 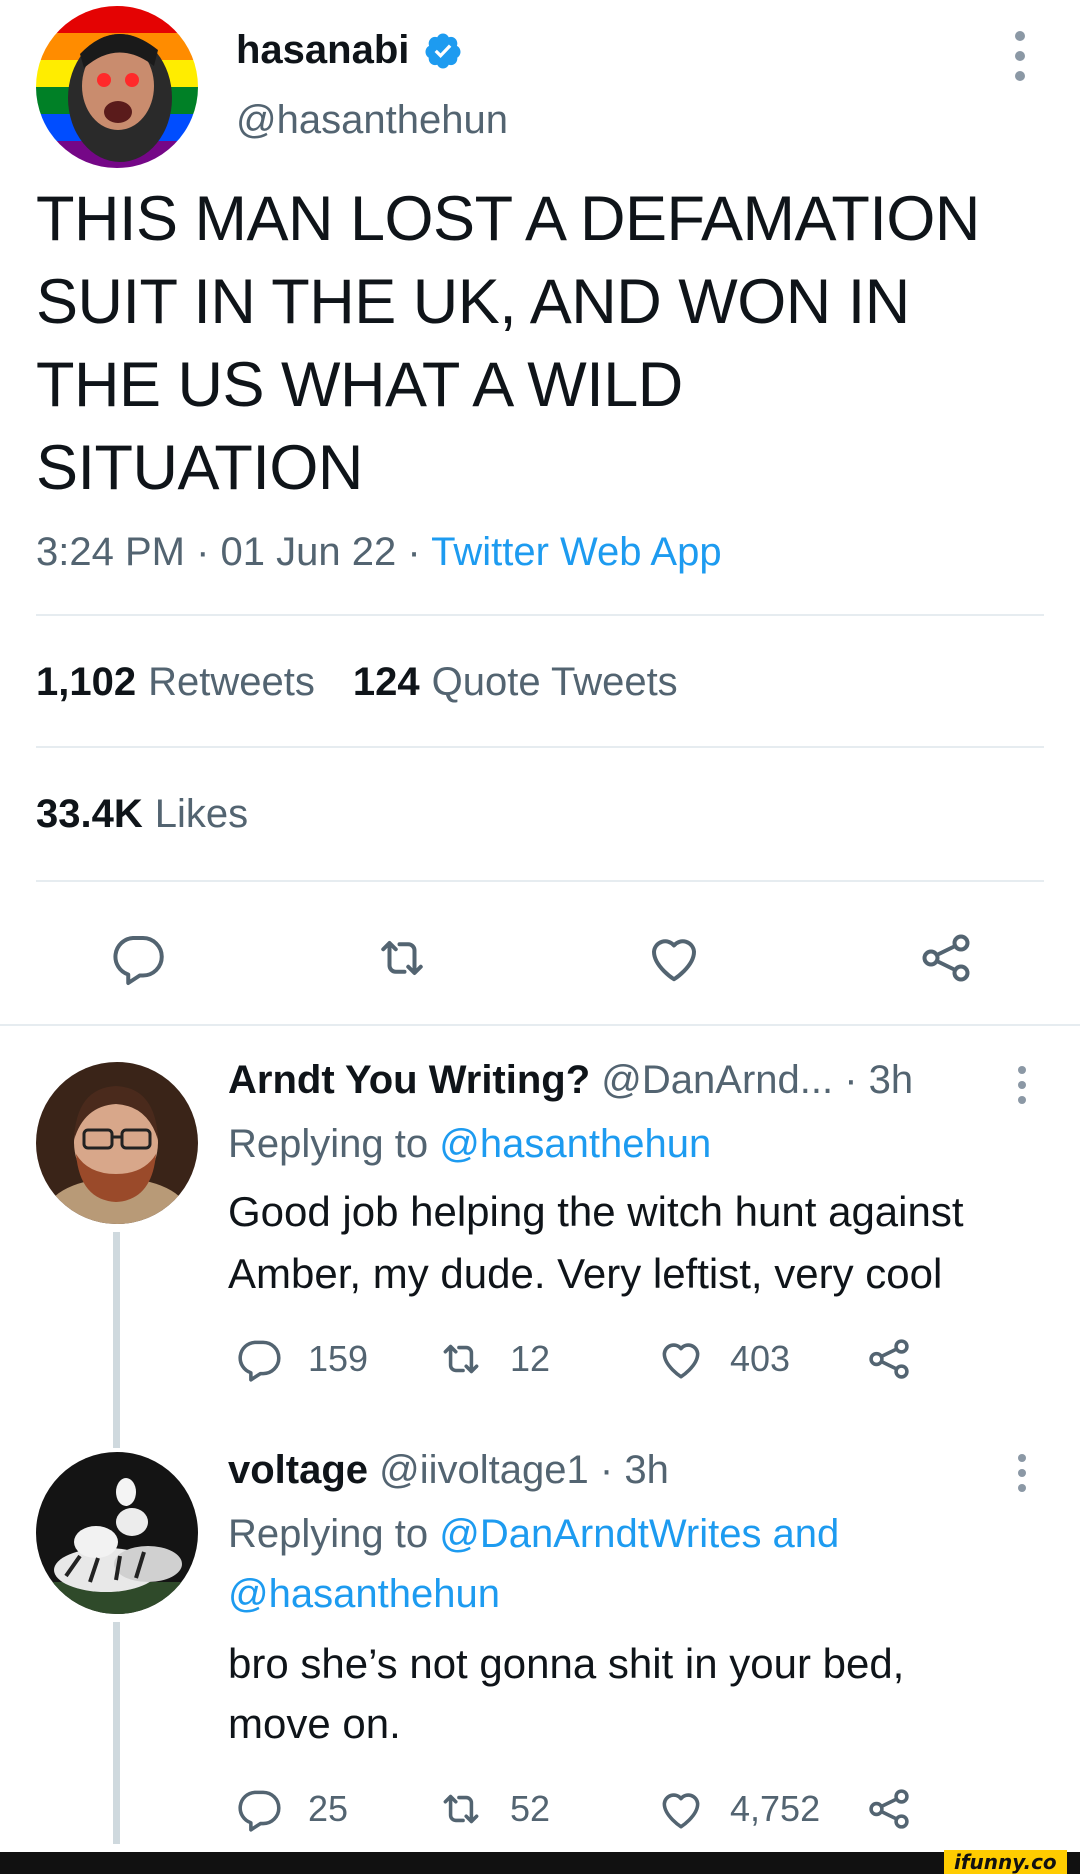 I want to click on author-name: hasanabi, so click(x=349, y=50).